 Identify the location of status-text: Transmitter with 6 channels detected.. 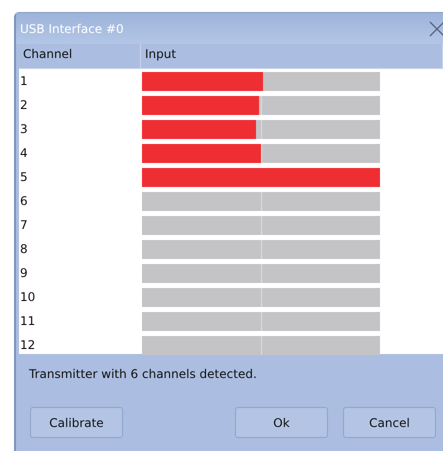
(143, 374).